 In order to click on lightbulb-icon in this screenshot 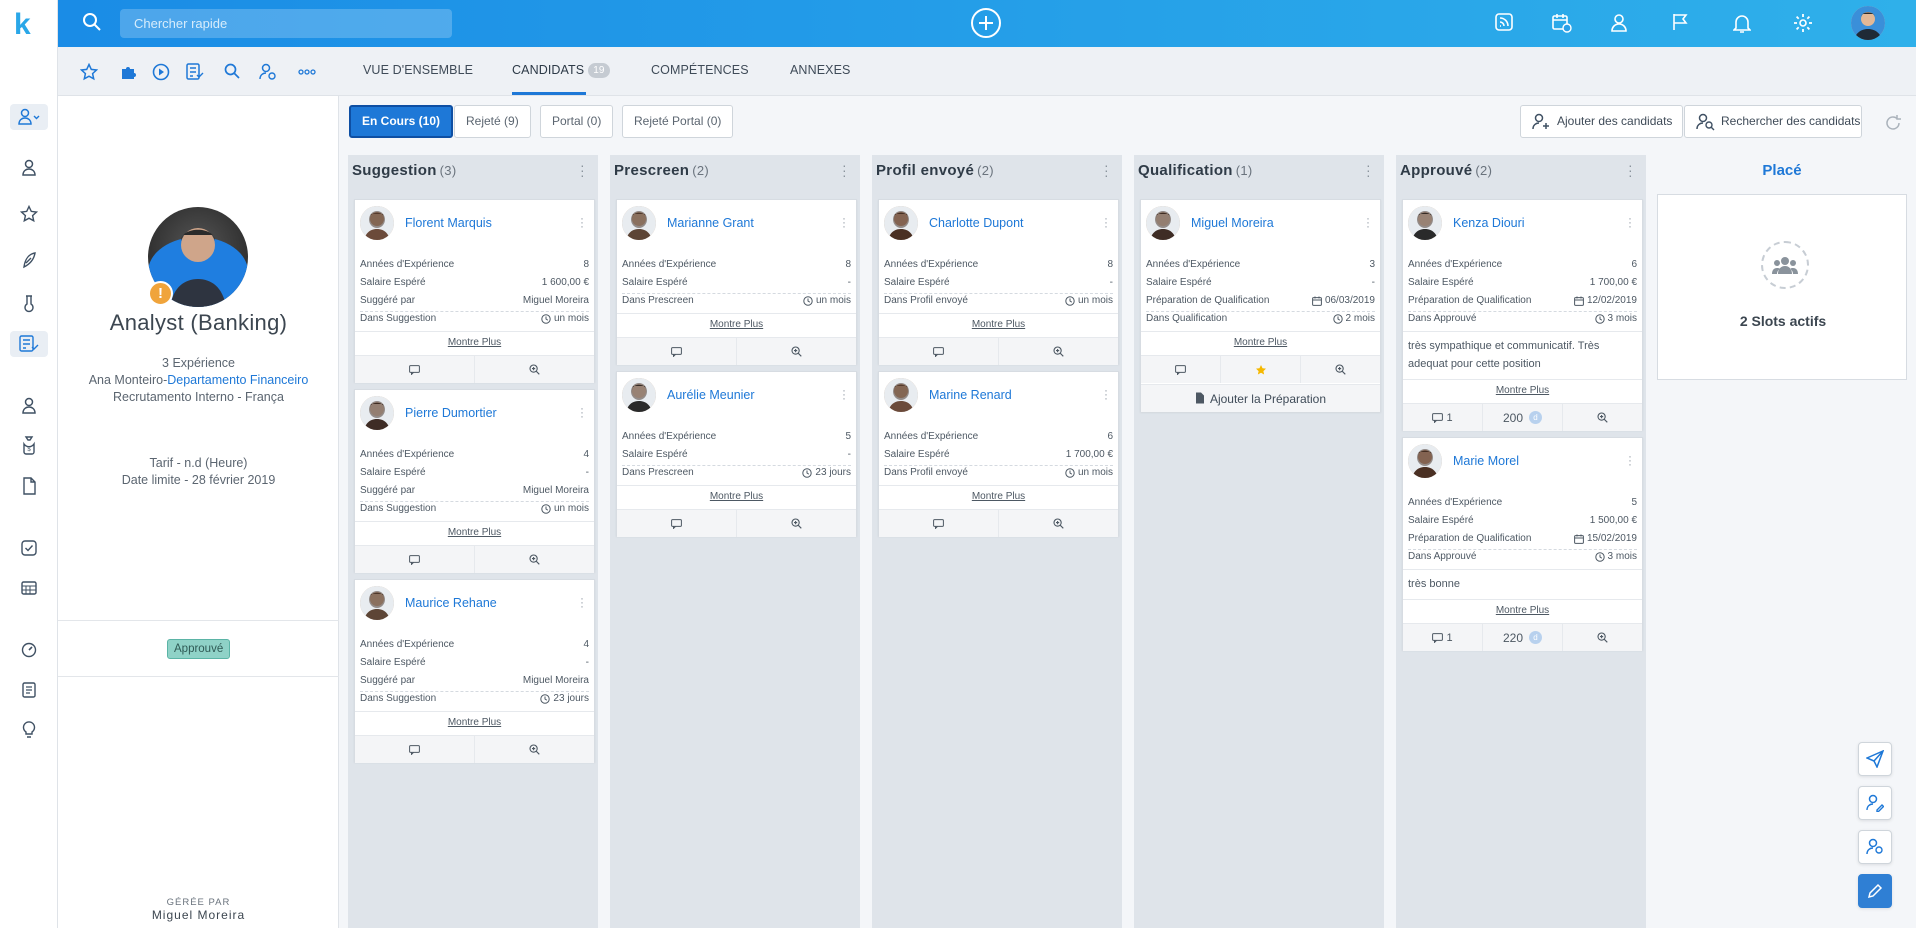, I will do `click(29, 729)`.